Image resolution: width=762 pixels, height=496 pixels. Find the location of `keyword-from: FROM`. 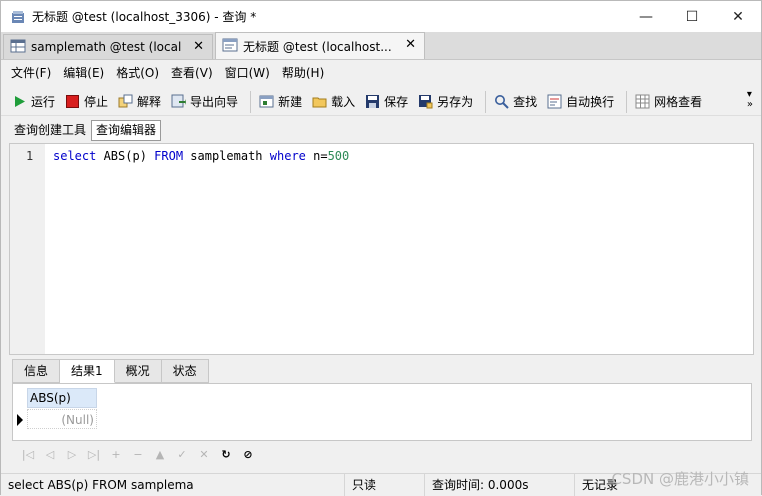

keyword-from: FROM is located at coordinates (169, 156).